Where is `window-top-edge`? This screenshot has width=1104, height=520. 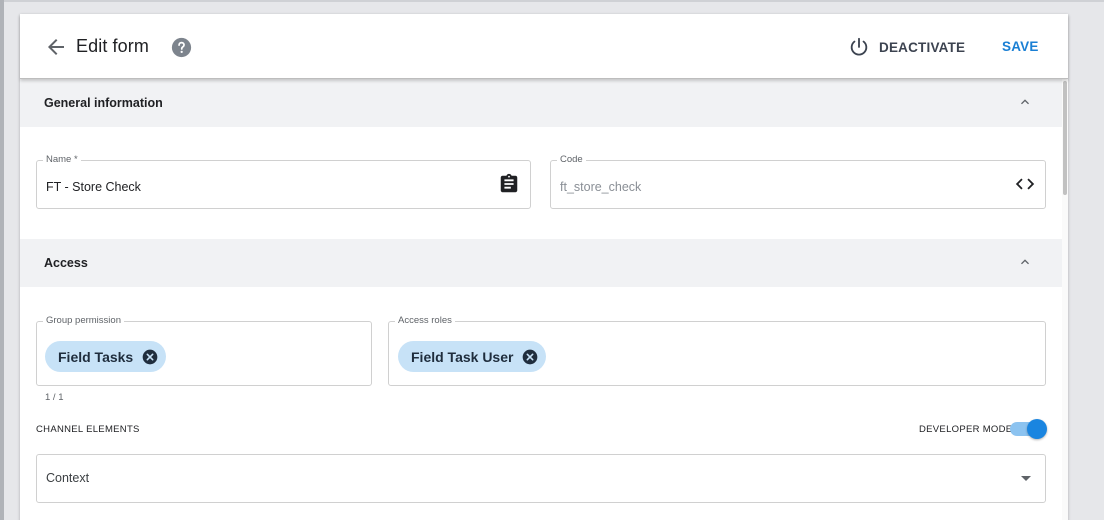
window-top-edge is located at coordinates (552, 1).